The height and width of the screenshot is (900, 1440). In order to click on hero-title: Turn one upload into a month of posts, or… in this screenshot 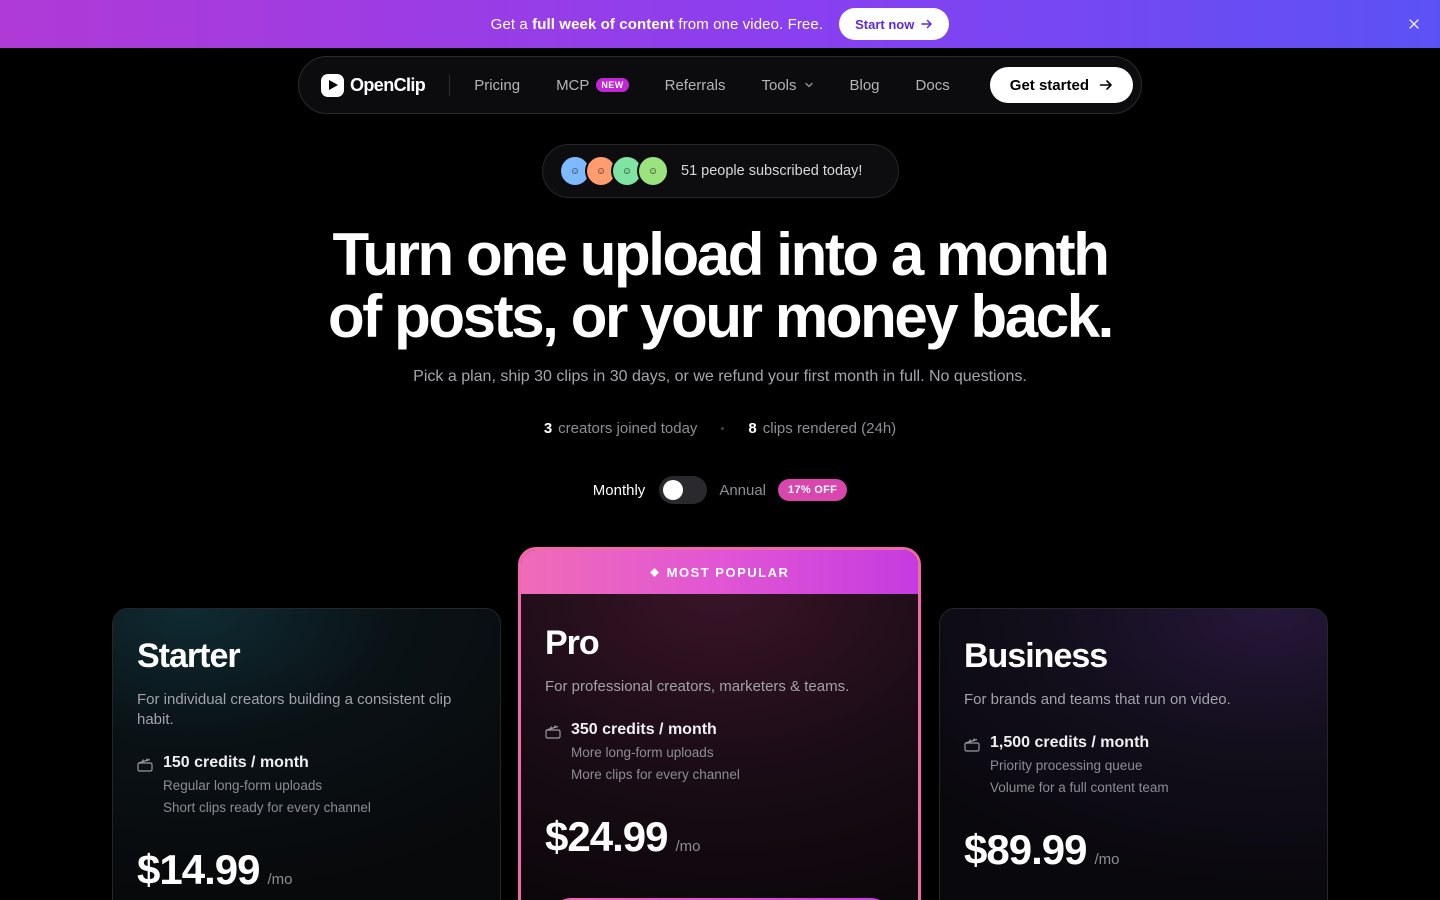, I will do `click(721, 285)`.